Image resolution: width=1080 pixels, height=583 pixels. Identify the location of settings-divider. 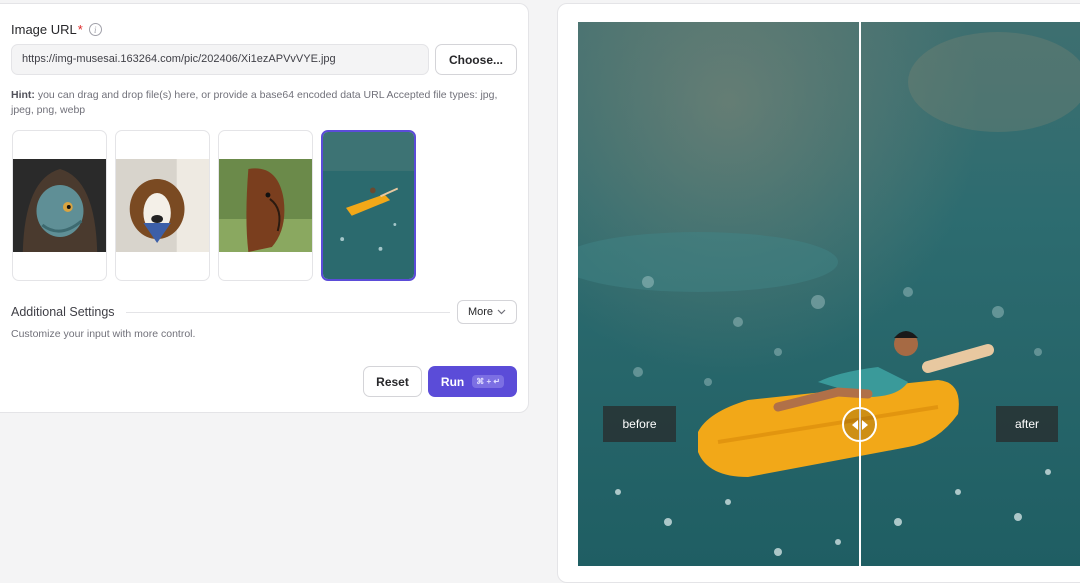
(288, 312).